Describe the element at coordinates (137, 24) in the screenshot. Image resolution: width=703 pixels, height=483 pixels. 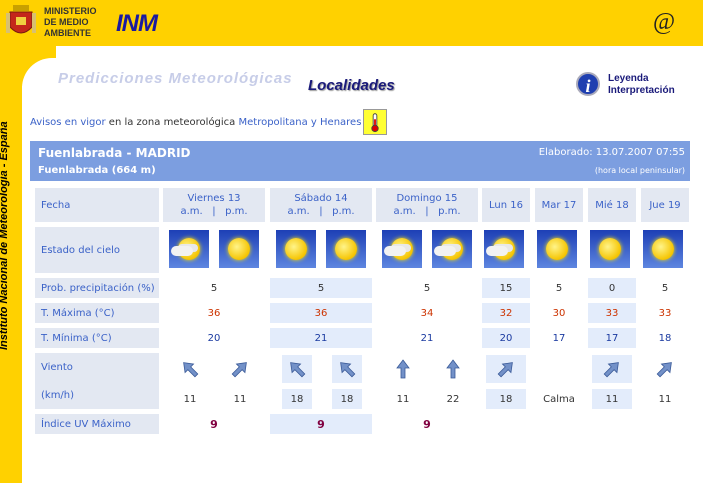
I see `inm-logo: INM` at that location.